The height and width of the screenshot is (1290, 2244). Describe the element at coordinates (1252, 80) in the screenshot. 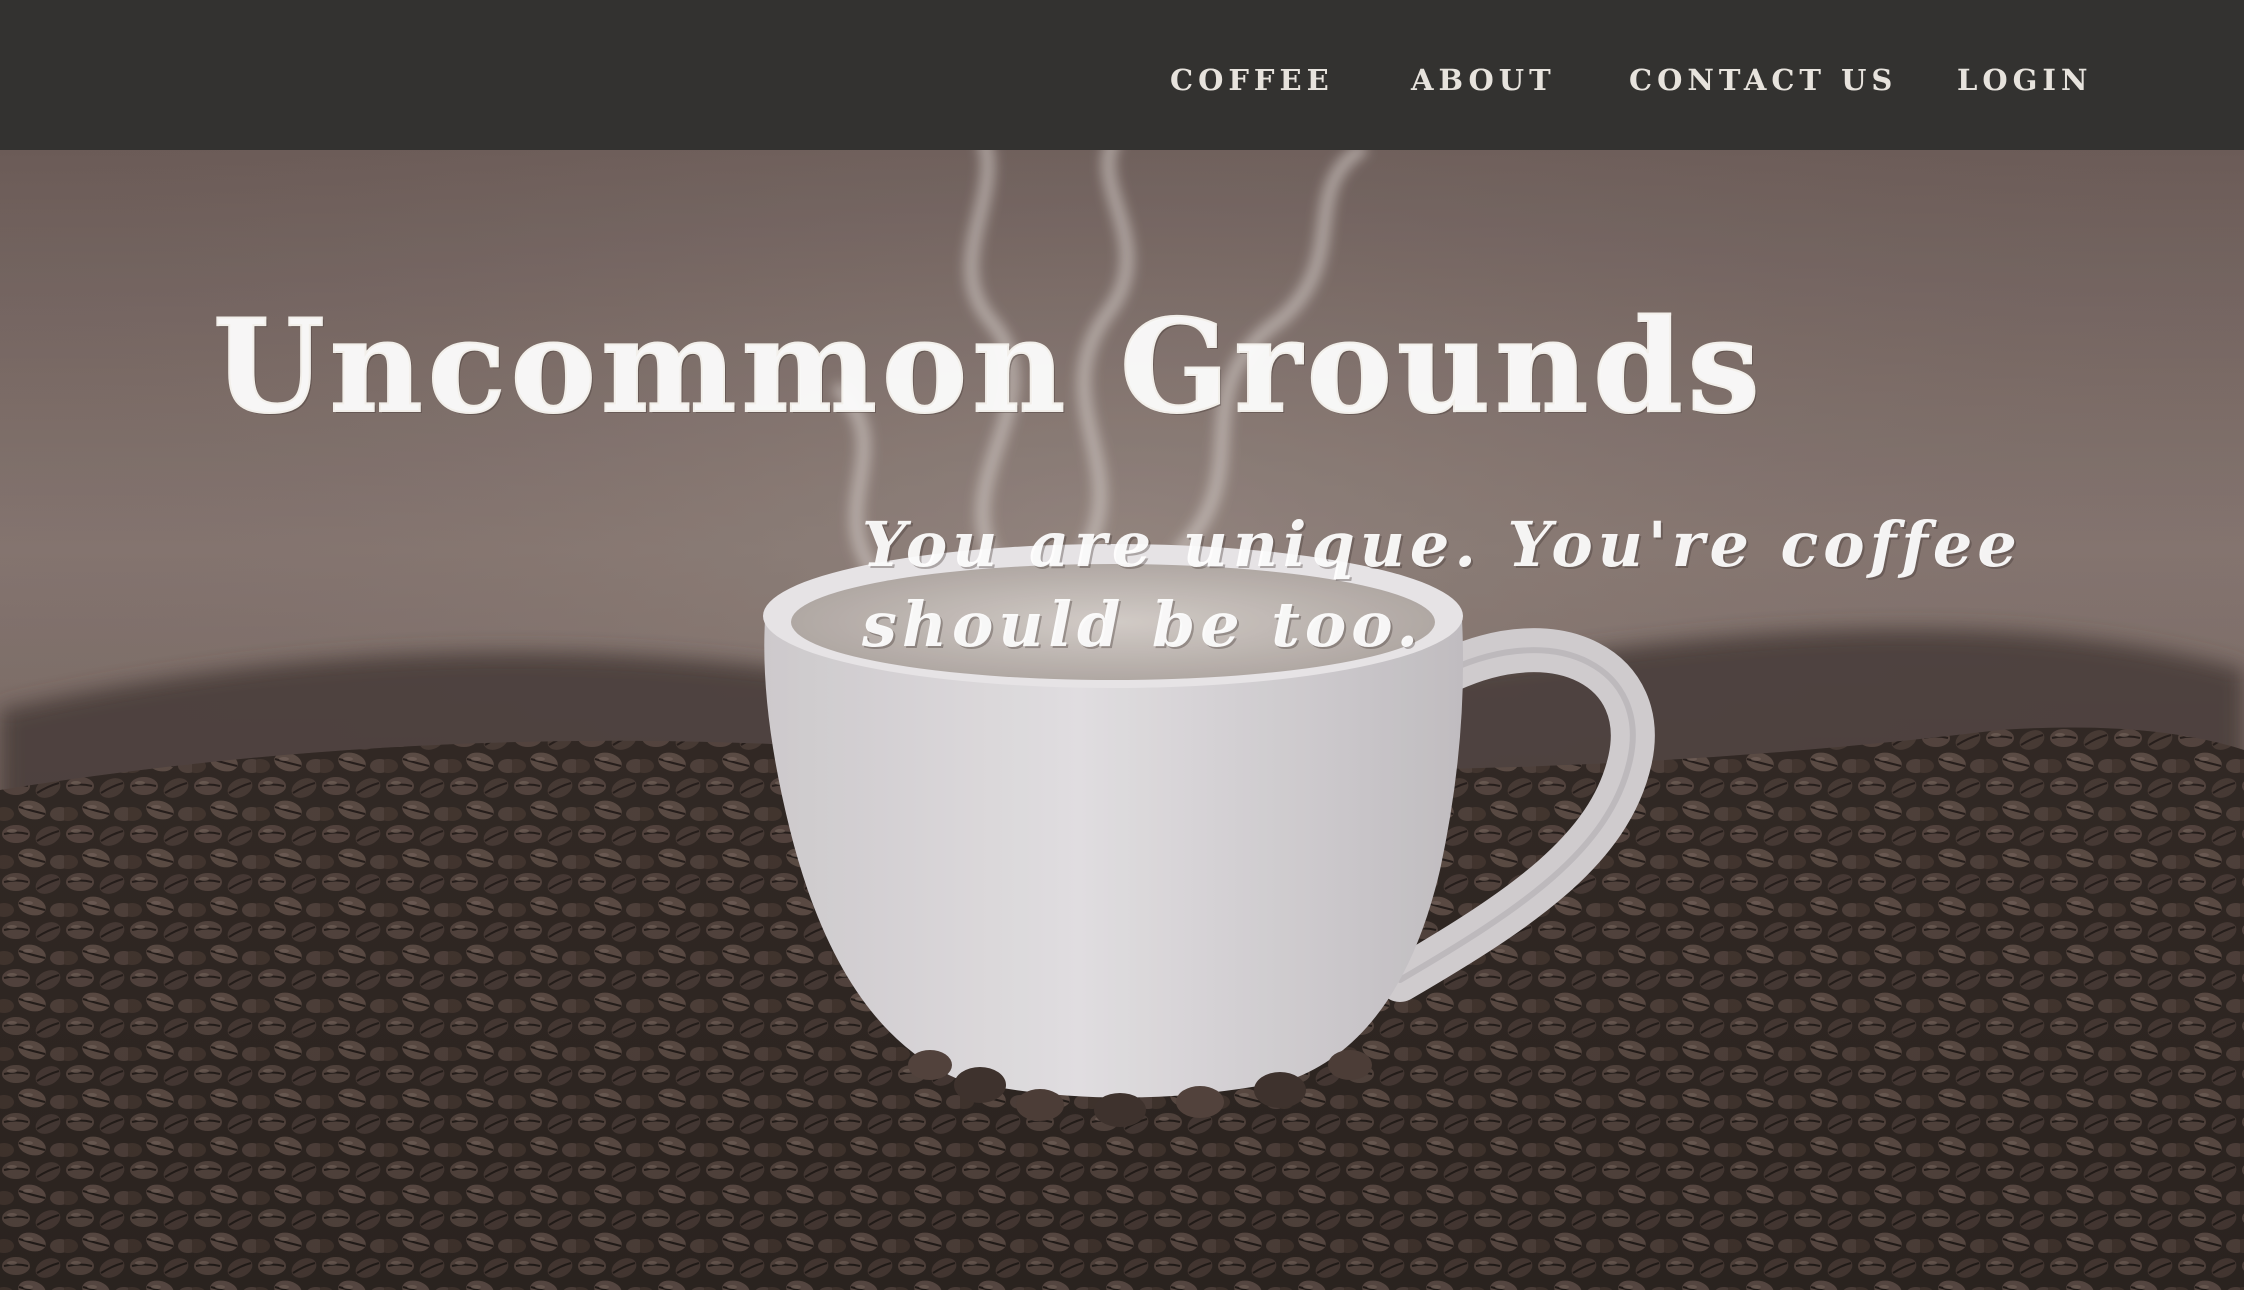

I see `nav-item-coffee: COFFEE` at that location.